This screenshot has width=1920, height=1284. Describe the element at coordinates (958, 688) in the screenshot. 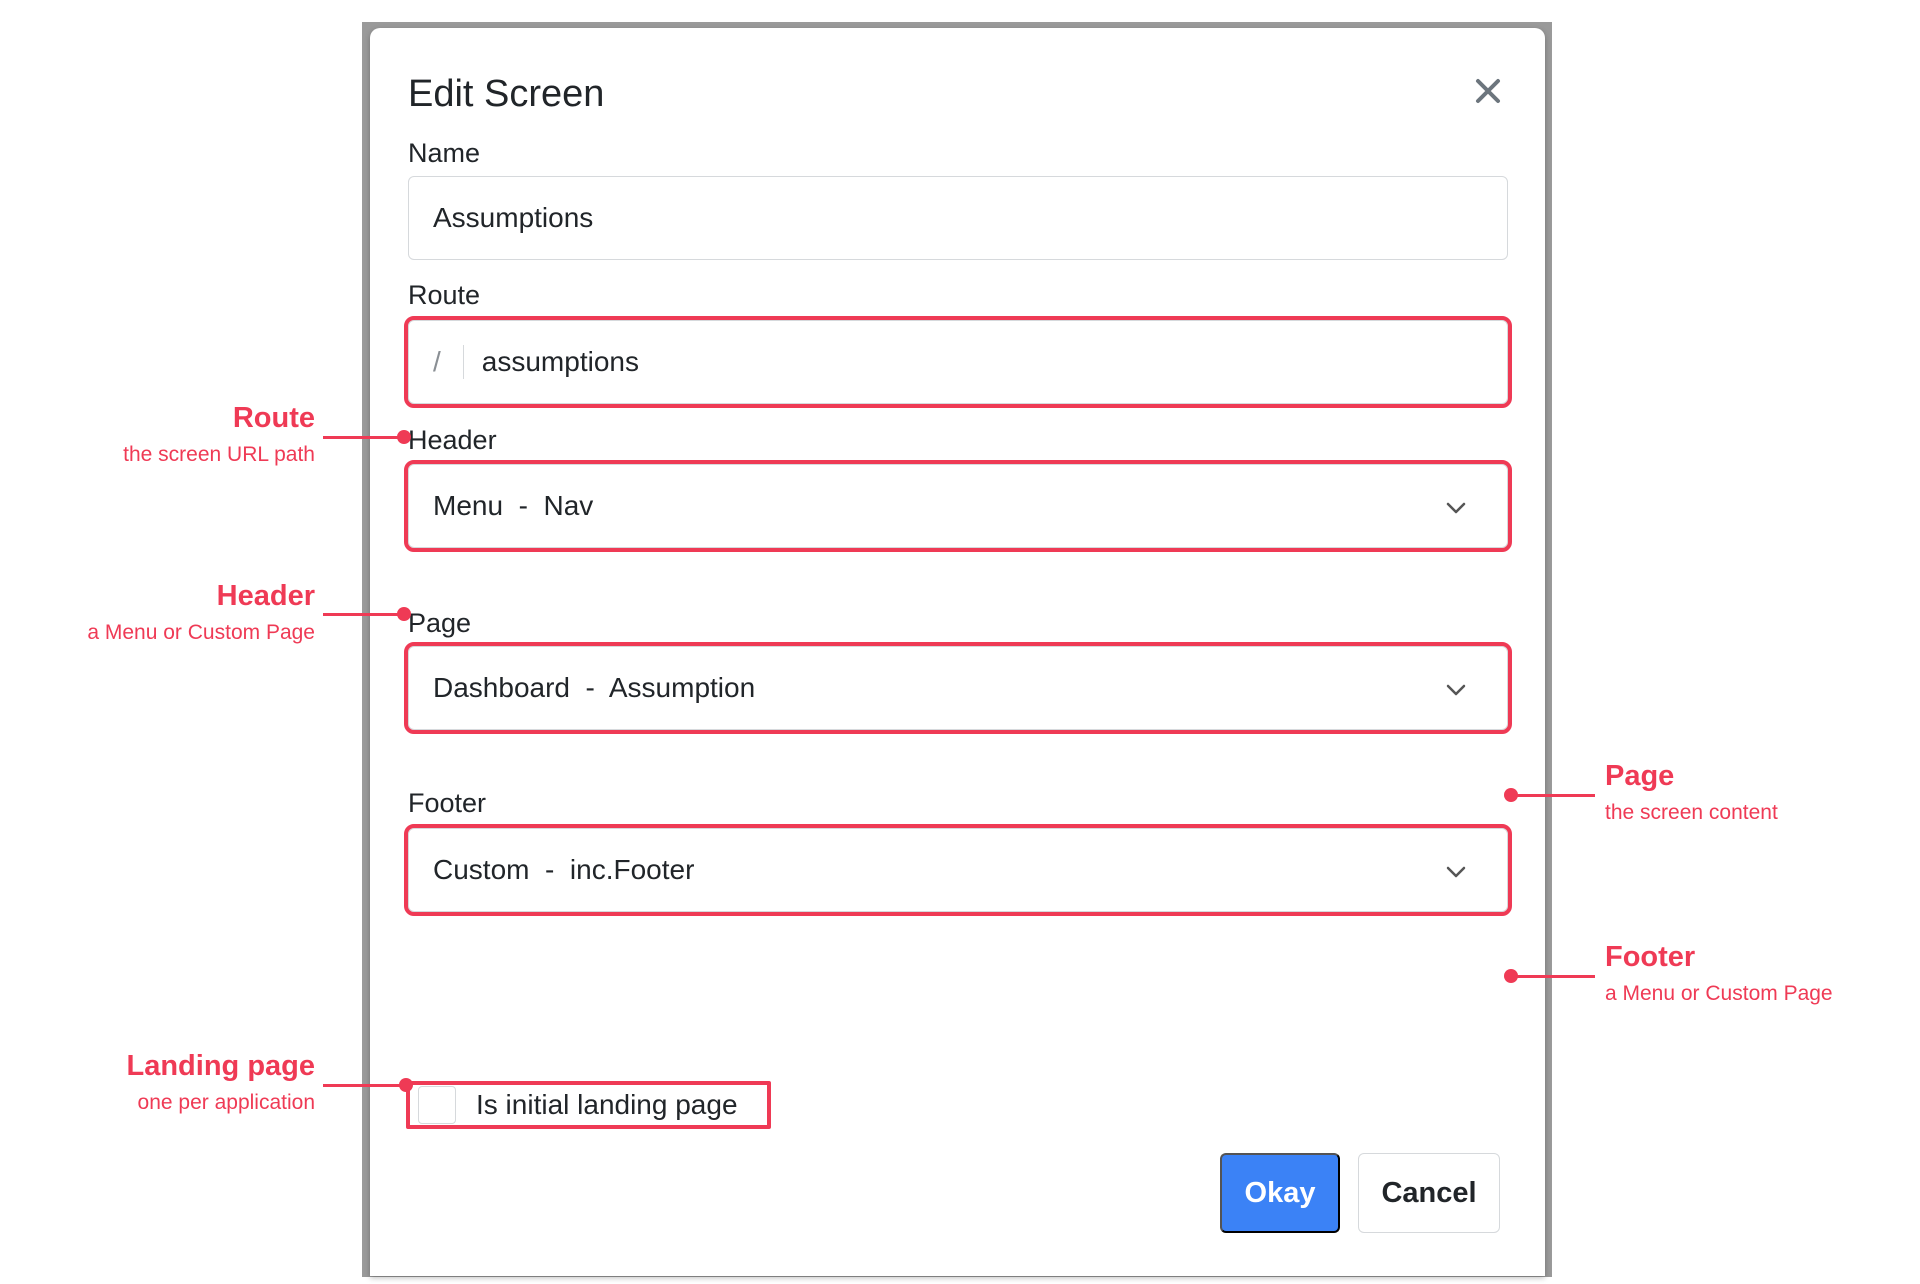

I see `page-select: Dashboard - Assumption` at that location.